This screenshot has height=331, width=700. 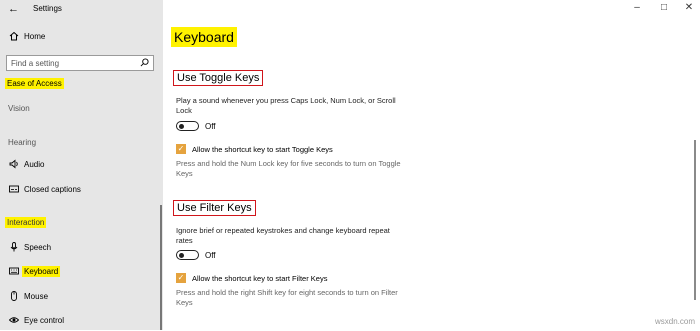 I want to click on filter-keys-switch, so click(x=187, y=255).